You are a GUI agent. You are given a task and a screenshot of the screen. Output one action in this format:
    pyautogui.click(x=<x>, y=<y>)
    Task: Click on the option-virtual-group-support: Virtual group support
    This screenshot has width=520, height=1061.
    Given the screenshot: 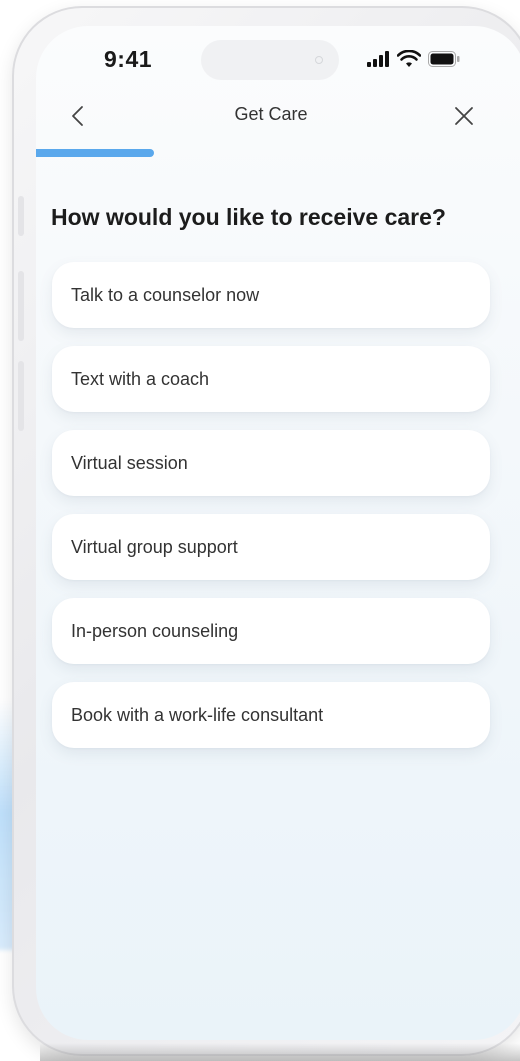 What is the action you would take?
    pyautogui.click(x=271, y=547)
    